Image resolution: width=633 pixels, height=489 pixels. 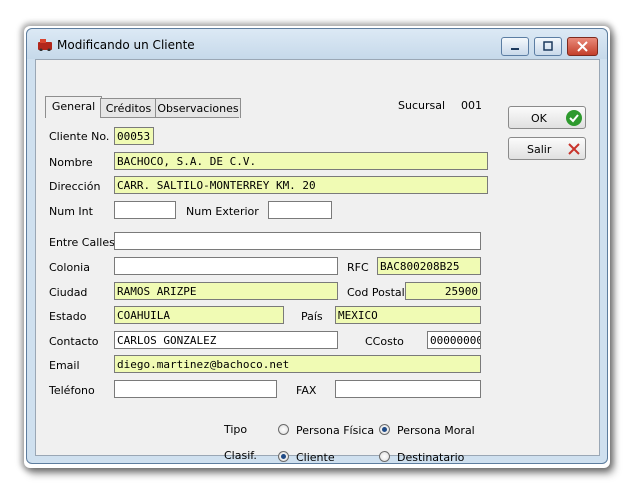 I want to click on email-field: diego.martinez@bachoco.net, so click(x=297, y=364).